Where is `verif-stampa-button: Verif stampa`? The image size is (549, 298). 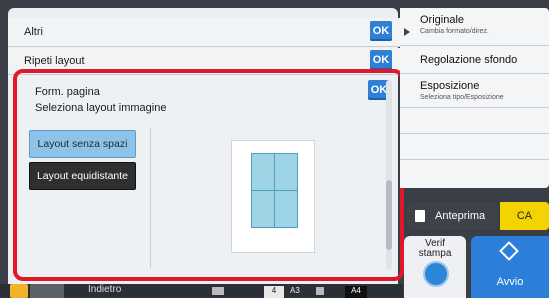
verif-stampa-button: Verif stampa is located at coordinates (435, 267).